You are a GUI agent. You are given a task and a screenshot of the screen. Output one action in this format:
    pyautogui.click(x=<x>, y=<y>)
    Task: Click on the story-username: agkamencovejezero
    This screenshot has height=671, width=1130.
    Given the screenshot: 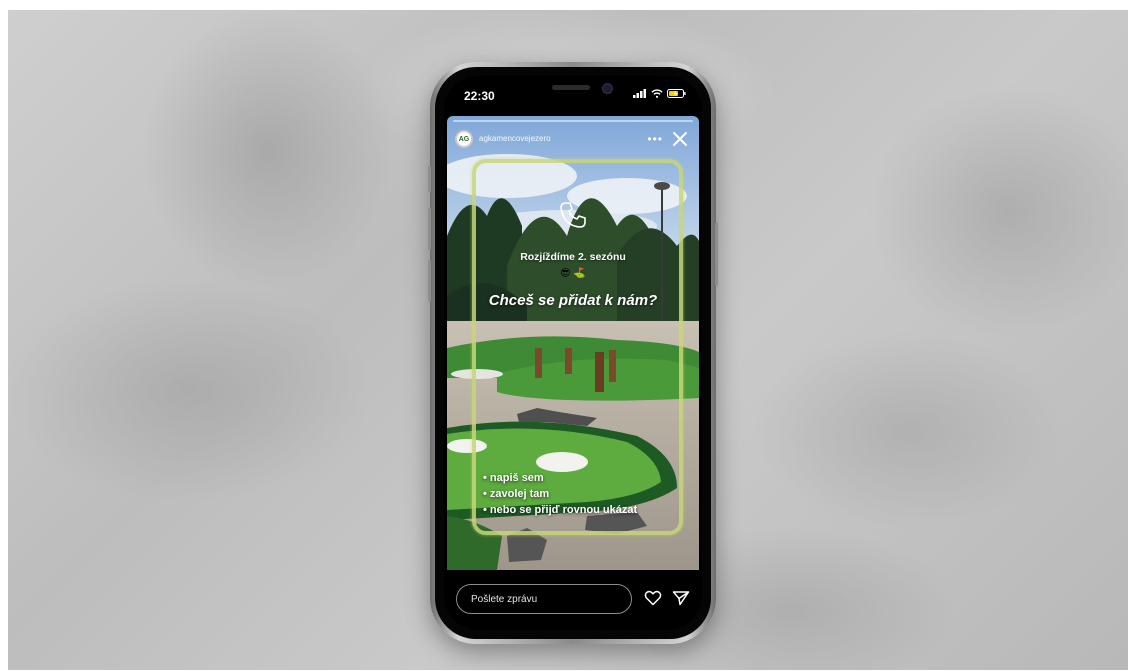 What is the action you would take?
    pyautogui.click(x=515, y=138)
    